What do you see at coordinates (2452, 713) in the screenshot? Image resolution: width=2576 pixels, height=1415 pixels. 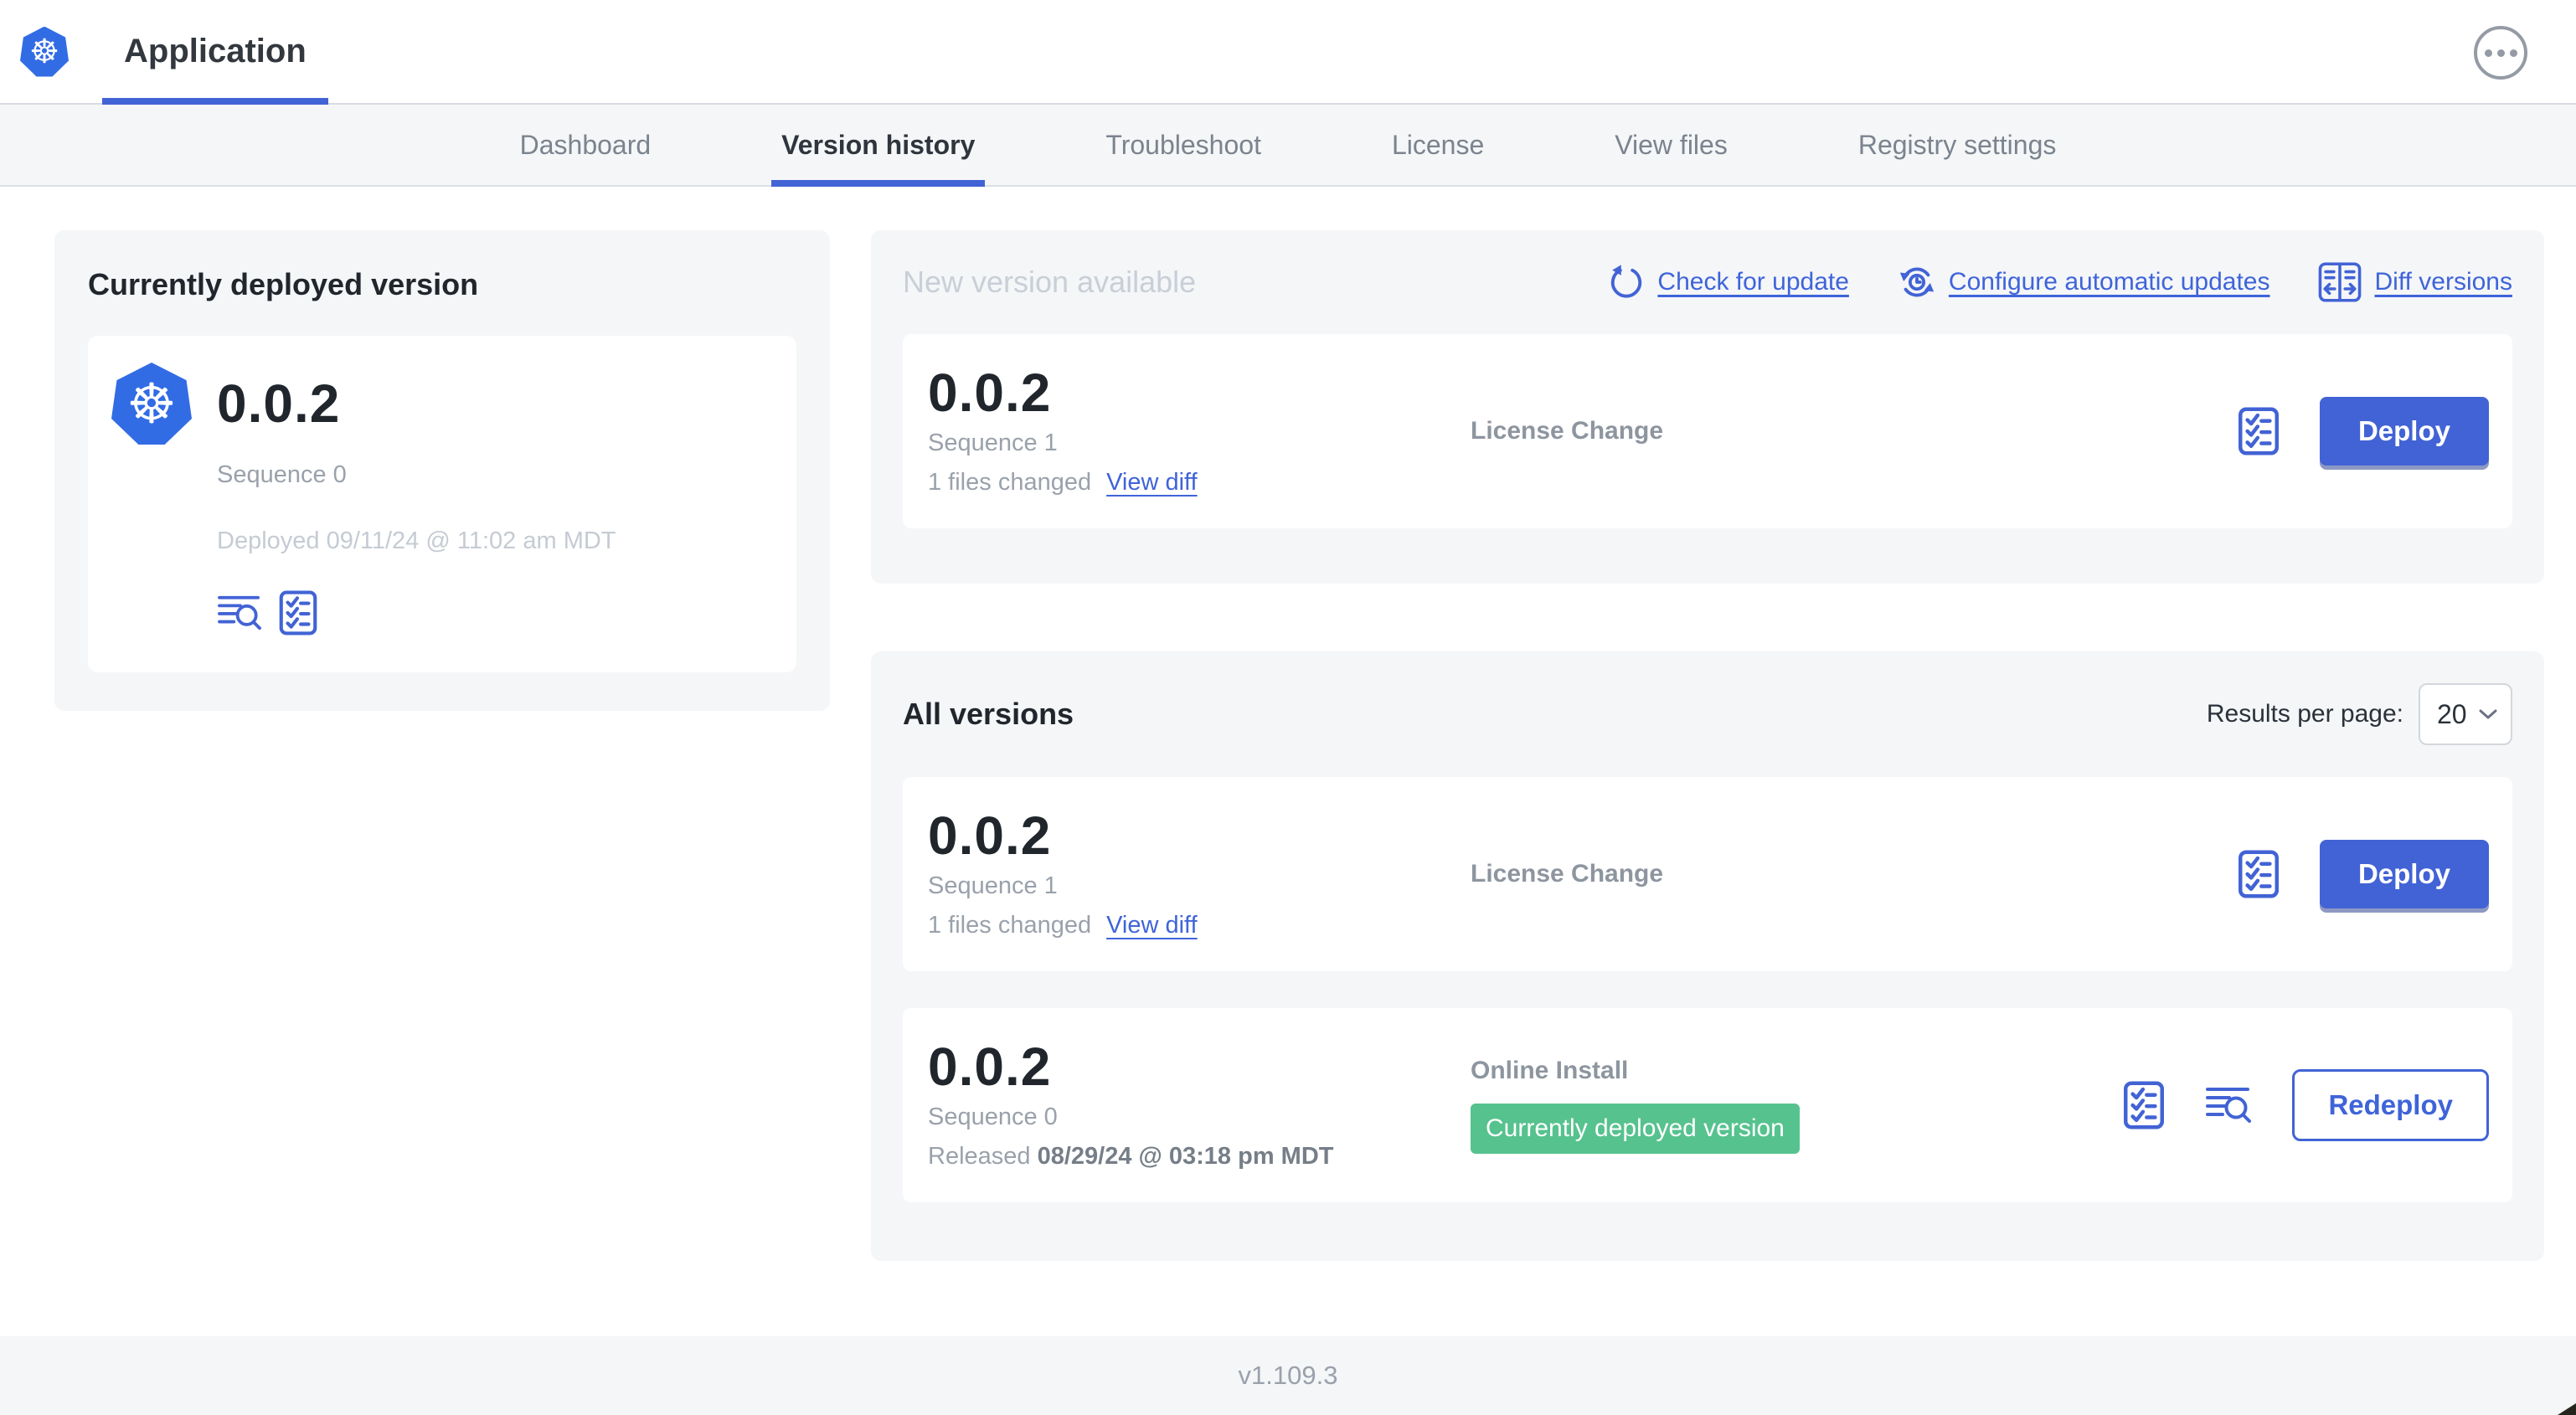 I see `results-per-page-value: 20` at bounding box center [2452, 713].